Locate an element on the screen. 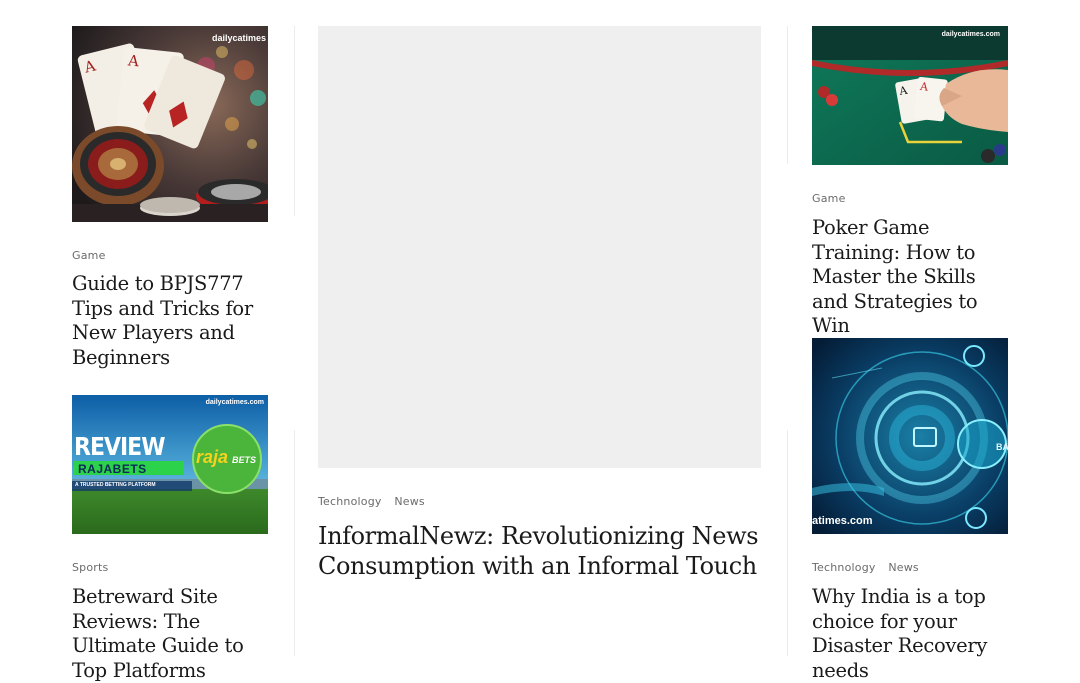 This screenshot has width=1080, height=683. poker-table-hand-image: A A is located at coordinates (910, 95).